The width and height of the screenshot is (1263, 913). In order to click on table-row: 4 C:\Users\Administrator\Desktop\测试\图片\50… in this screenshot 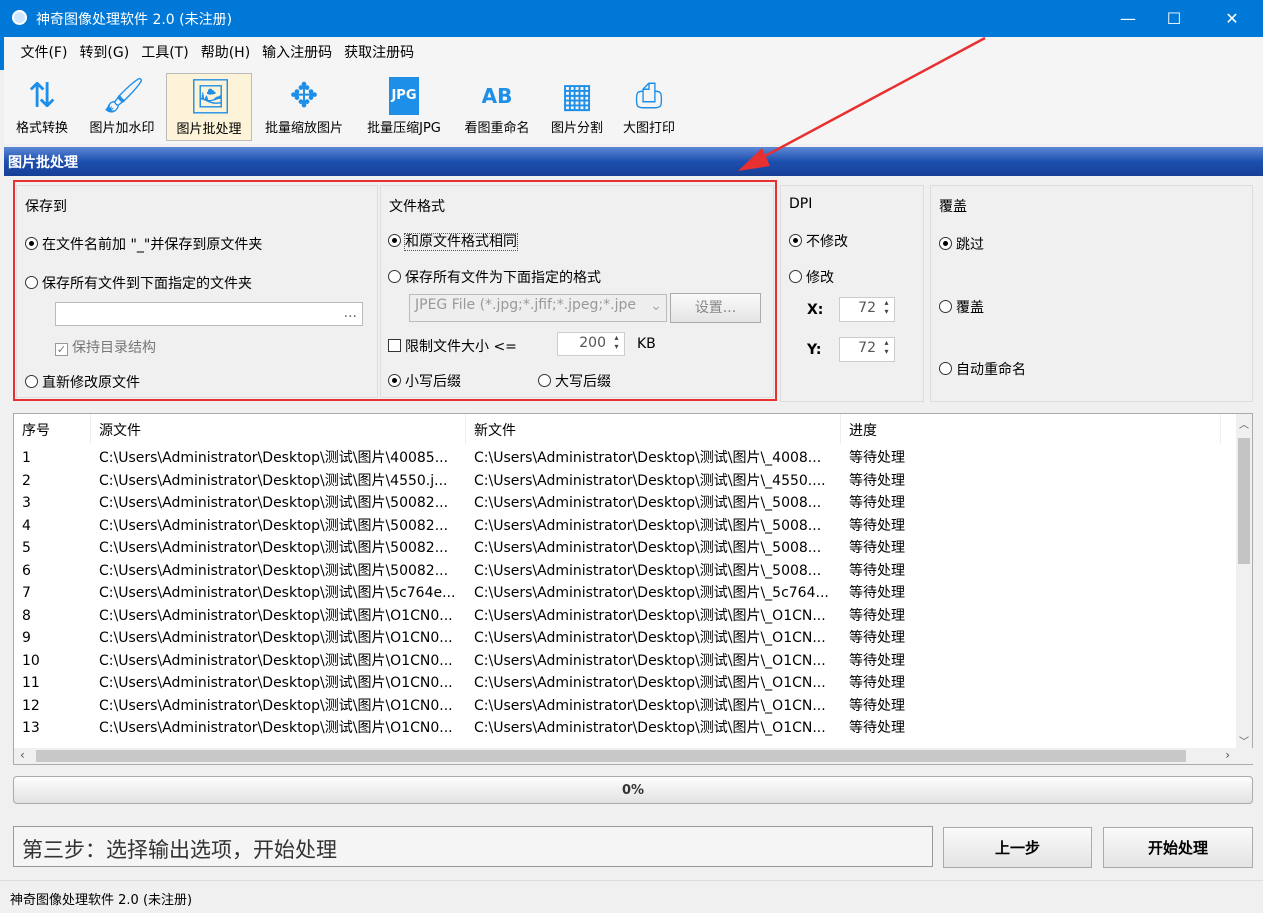, I will do `click(626, 526)`.